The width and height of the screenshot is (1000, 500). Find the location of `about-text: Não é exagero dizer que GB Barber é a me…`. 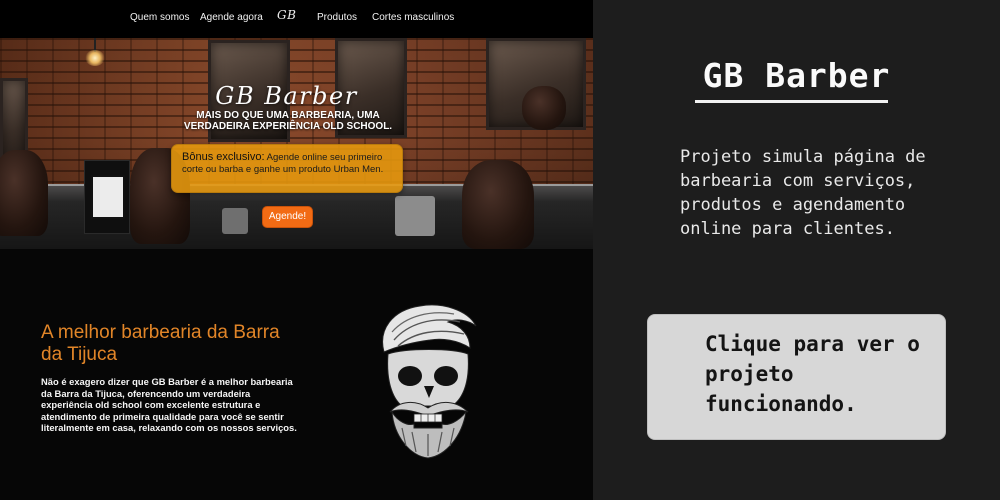

about-text: Não é exagero dizer que GB Barber é a me… is located at coordinates (169, 405).